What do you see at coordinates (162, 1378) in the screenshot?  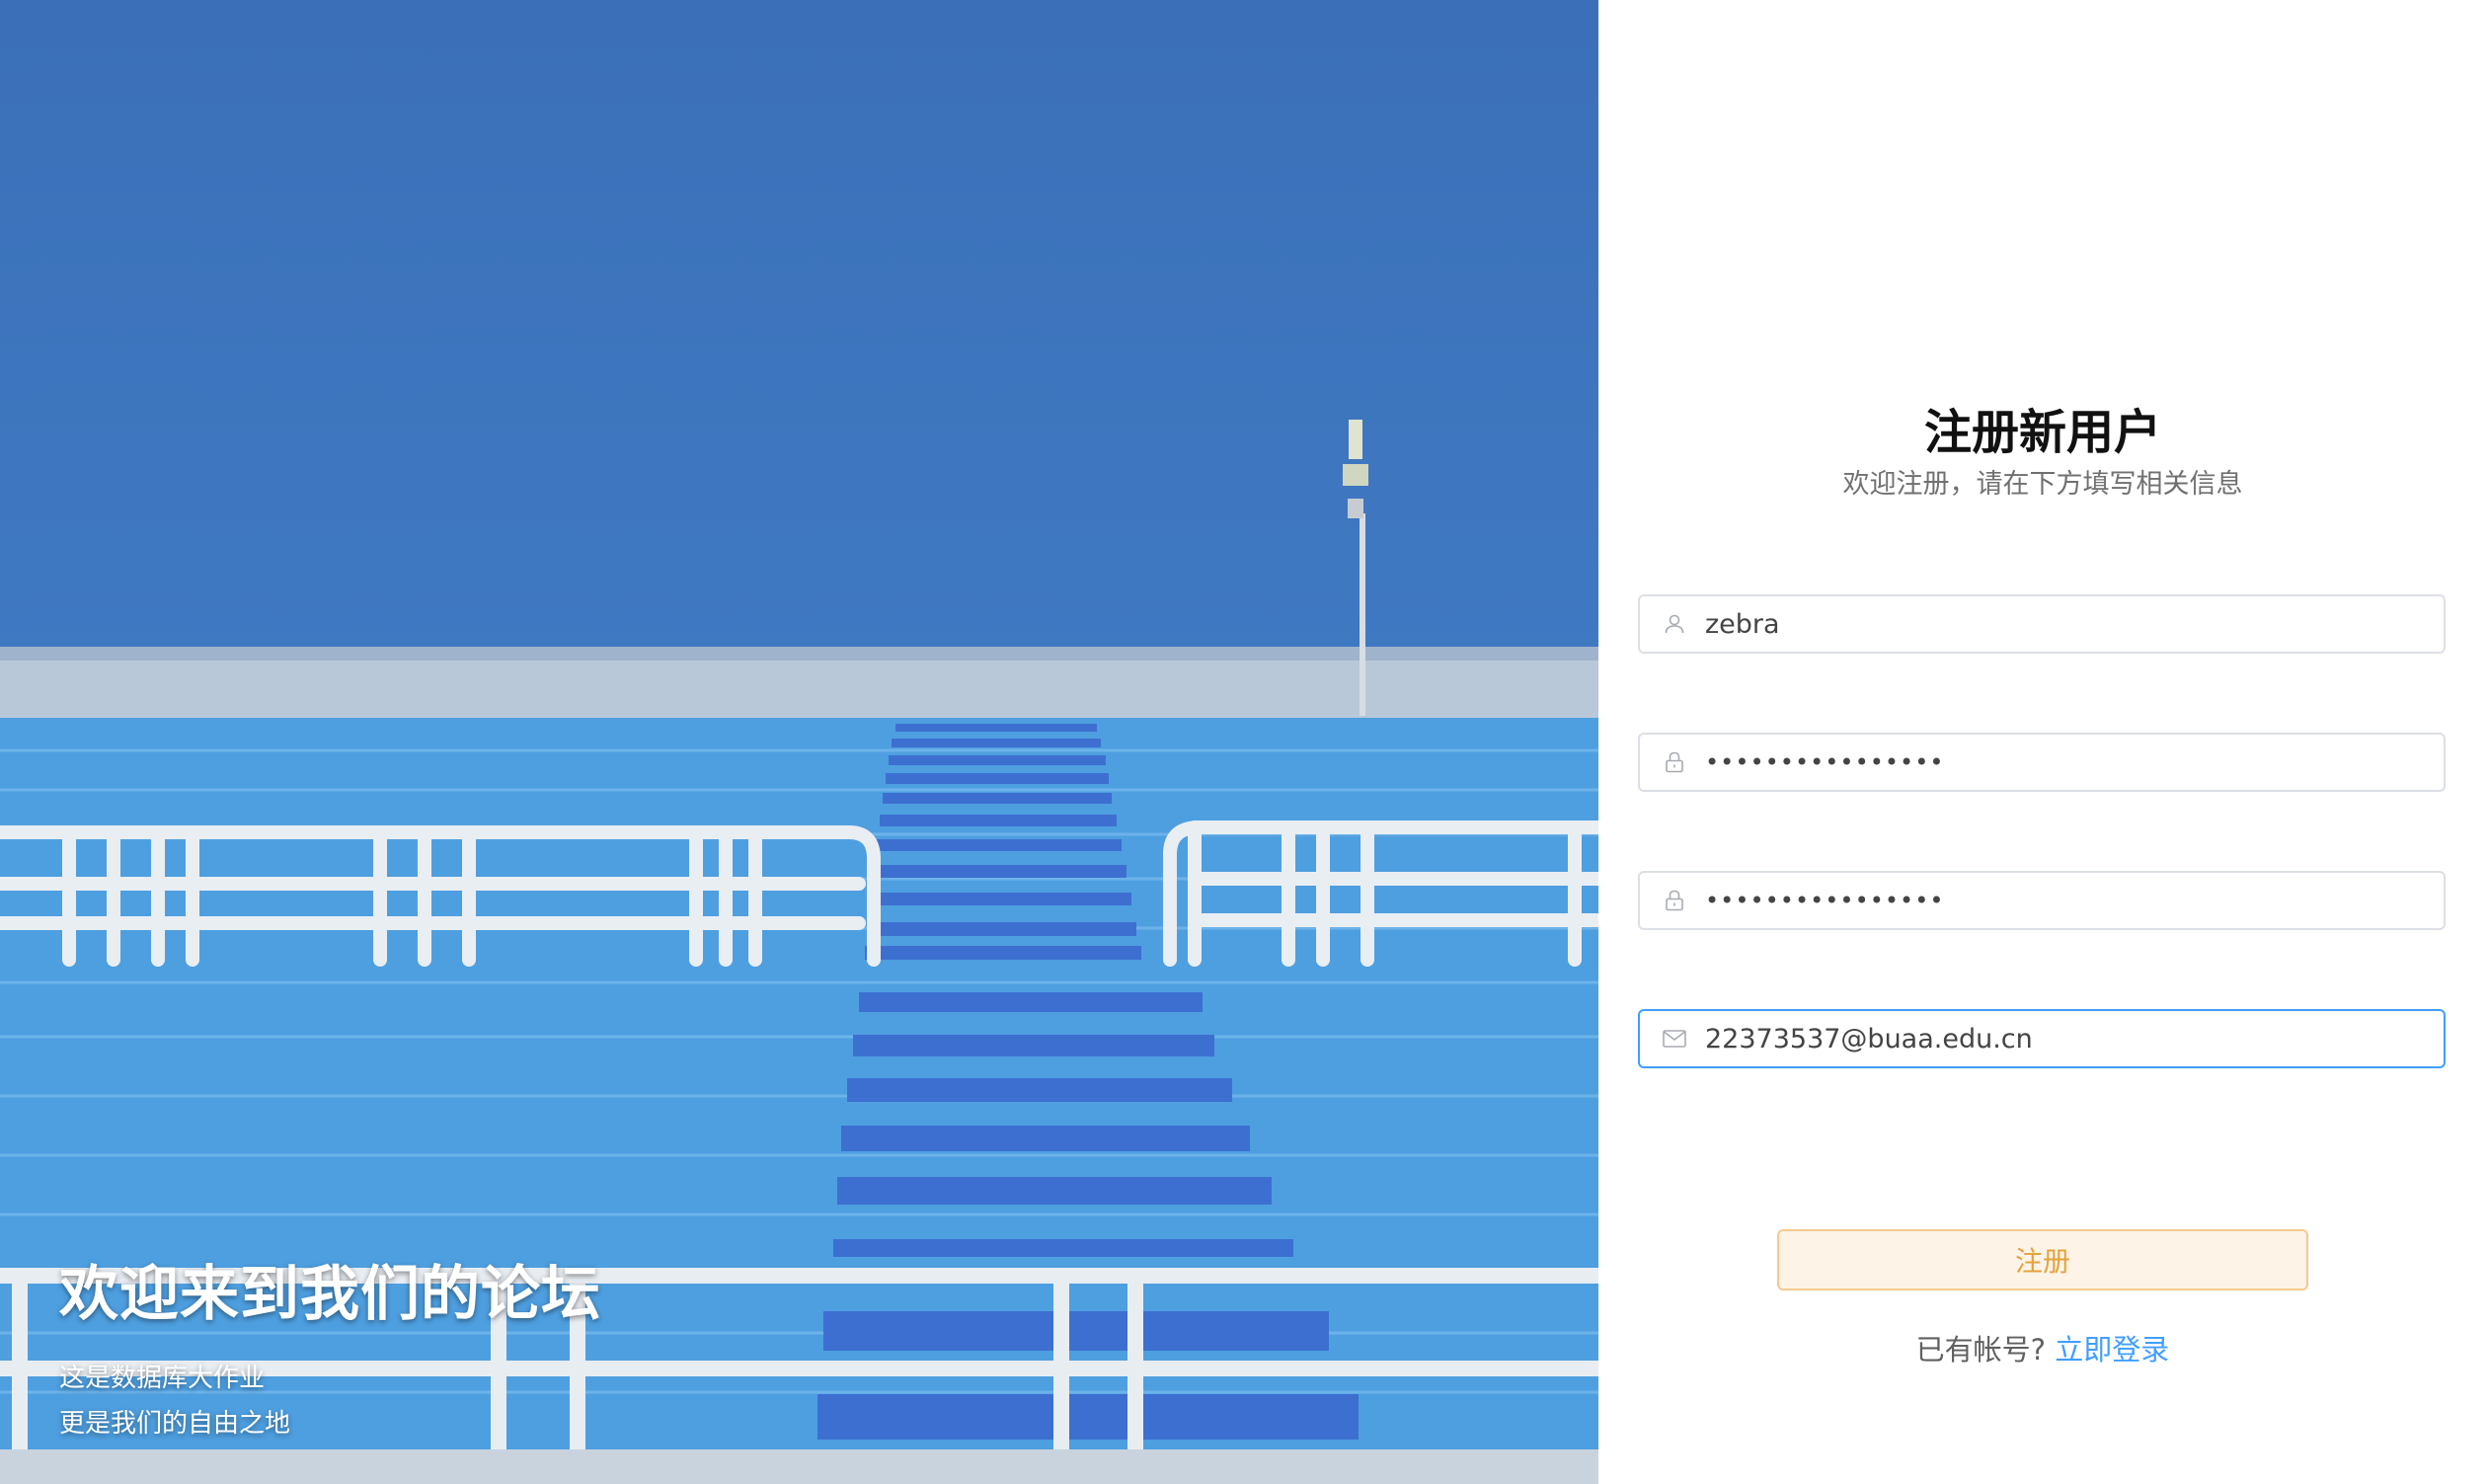 I see `hero-line-1: 这是数据库大作业` at bounding box center [162, 1378].